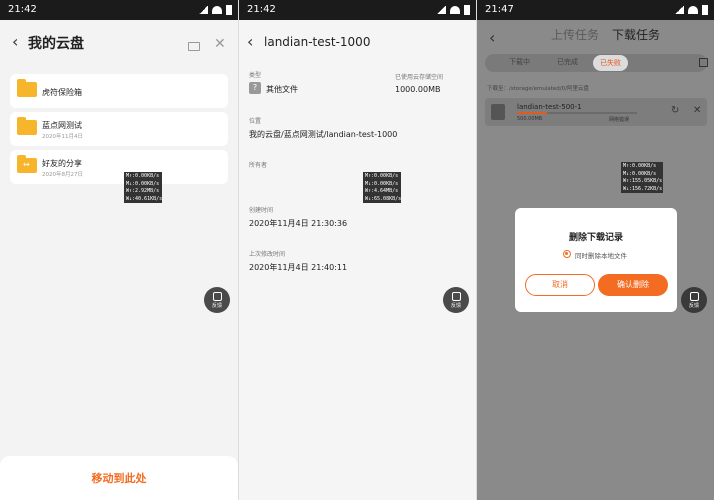  What do you see at coordinates (56, 44) in the screenshot?
I see `page-title: 我的云盘` at bounding box center [56, 44].